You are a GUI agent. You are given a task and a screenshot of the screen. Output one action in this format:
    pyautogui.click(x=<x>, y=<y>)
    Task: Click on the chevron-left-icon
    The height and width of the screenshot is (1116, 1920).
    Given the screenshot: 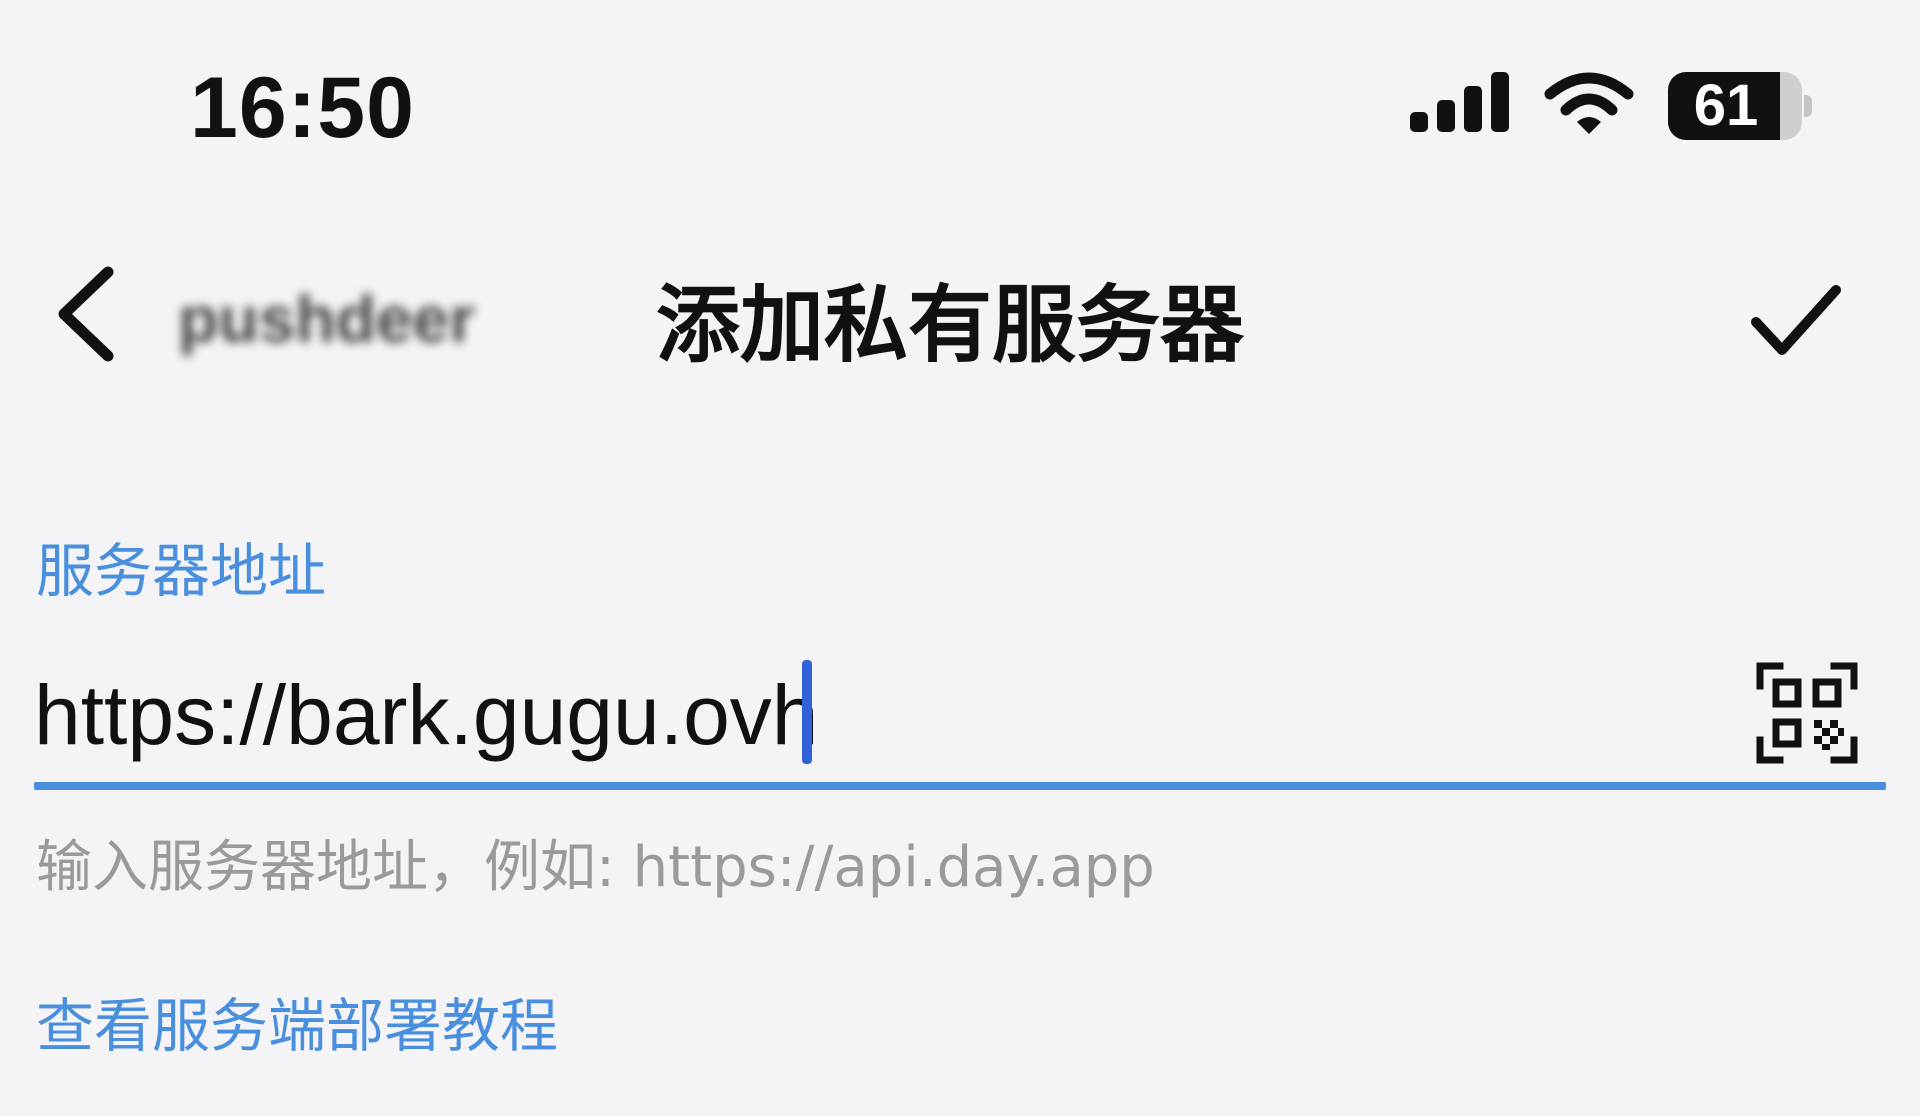 What is the action you would take?
    pyautogui.click(x=84, y=314)
    